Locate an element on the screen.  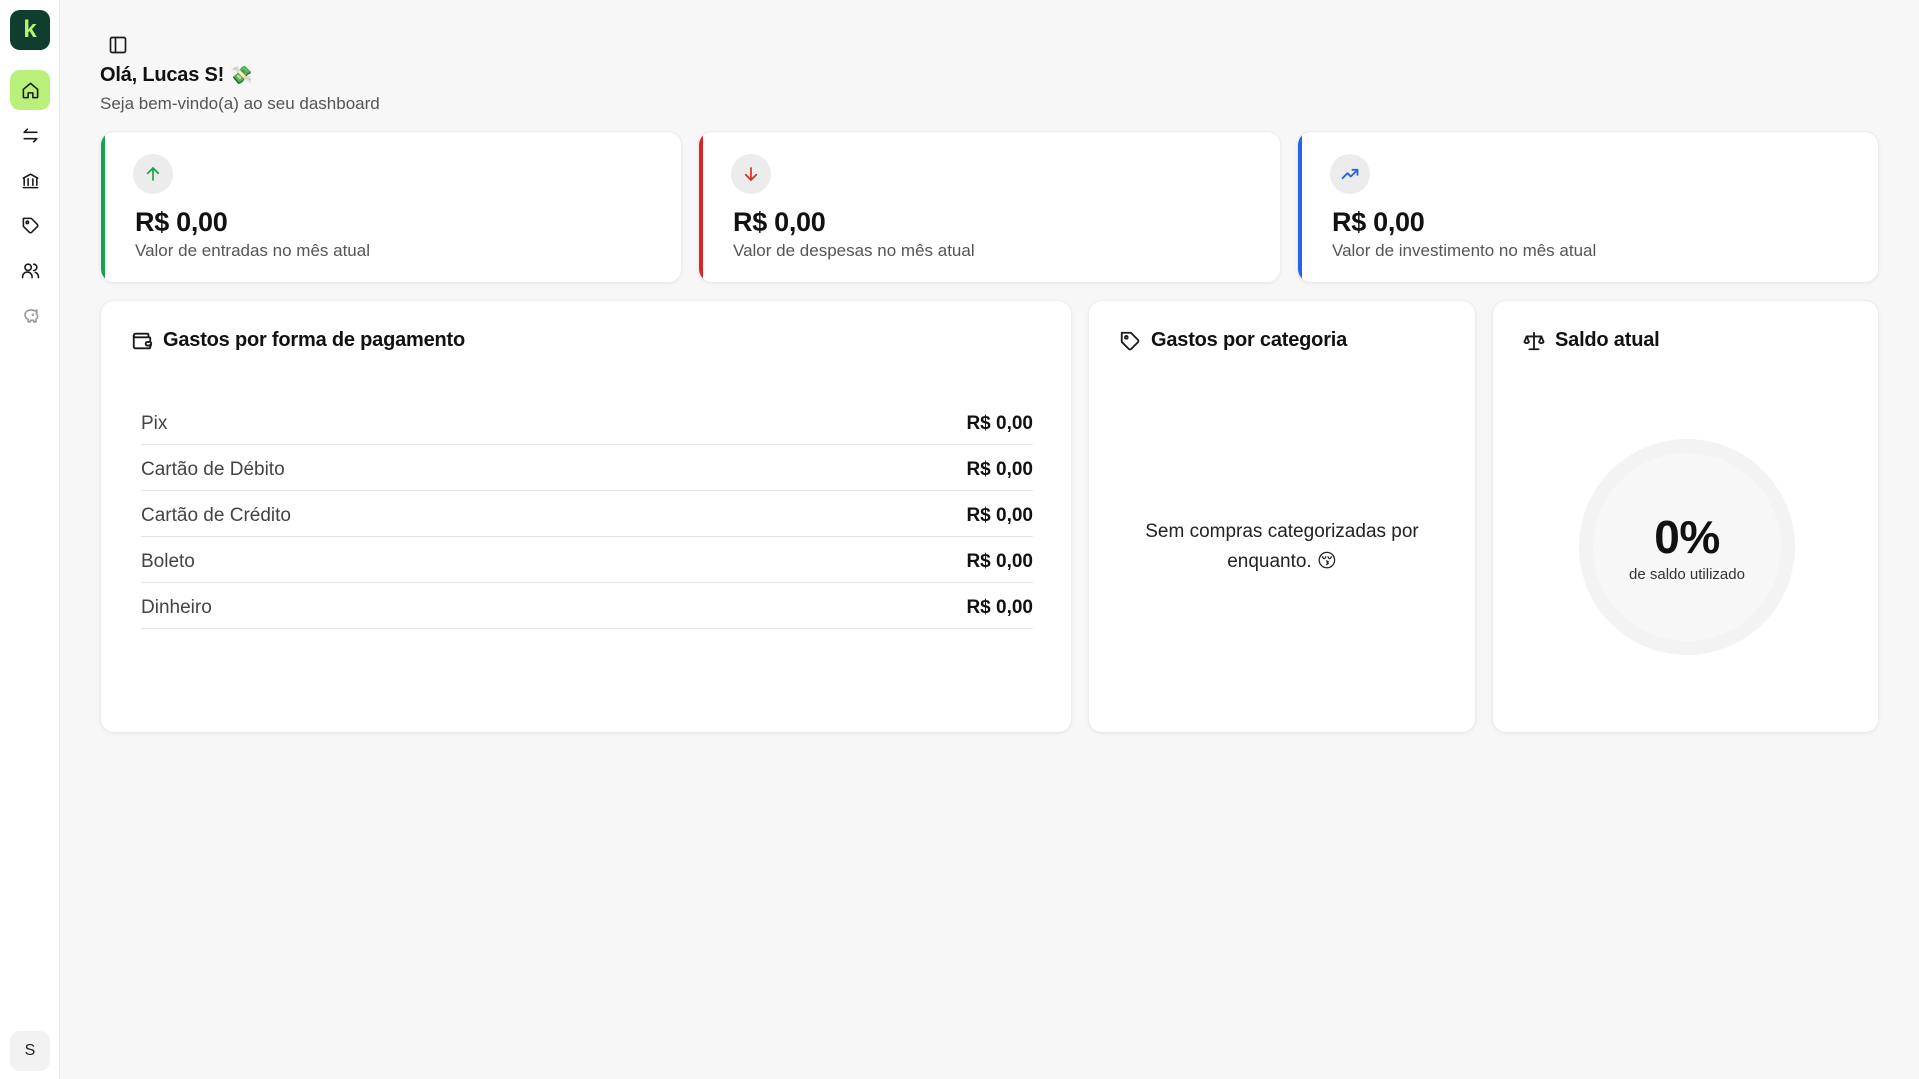
empty-state-text: Sem compras categorizadas por enquanto. is located at coordinates (1282, 546).